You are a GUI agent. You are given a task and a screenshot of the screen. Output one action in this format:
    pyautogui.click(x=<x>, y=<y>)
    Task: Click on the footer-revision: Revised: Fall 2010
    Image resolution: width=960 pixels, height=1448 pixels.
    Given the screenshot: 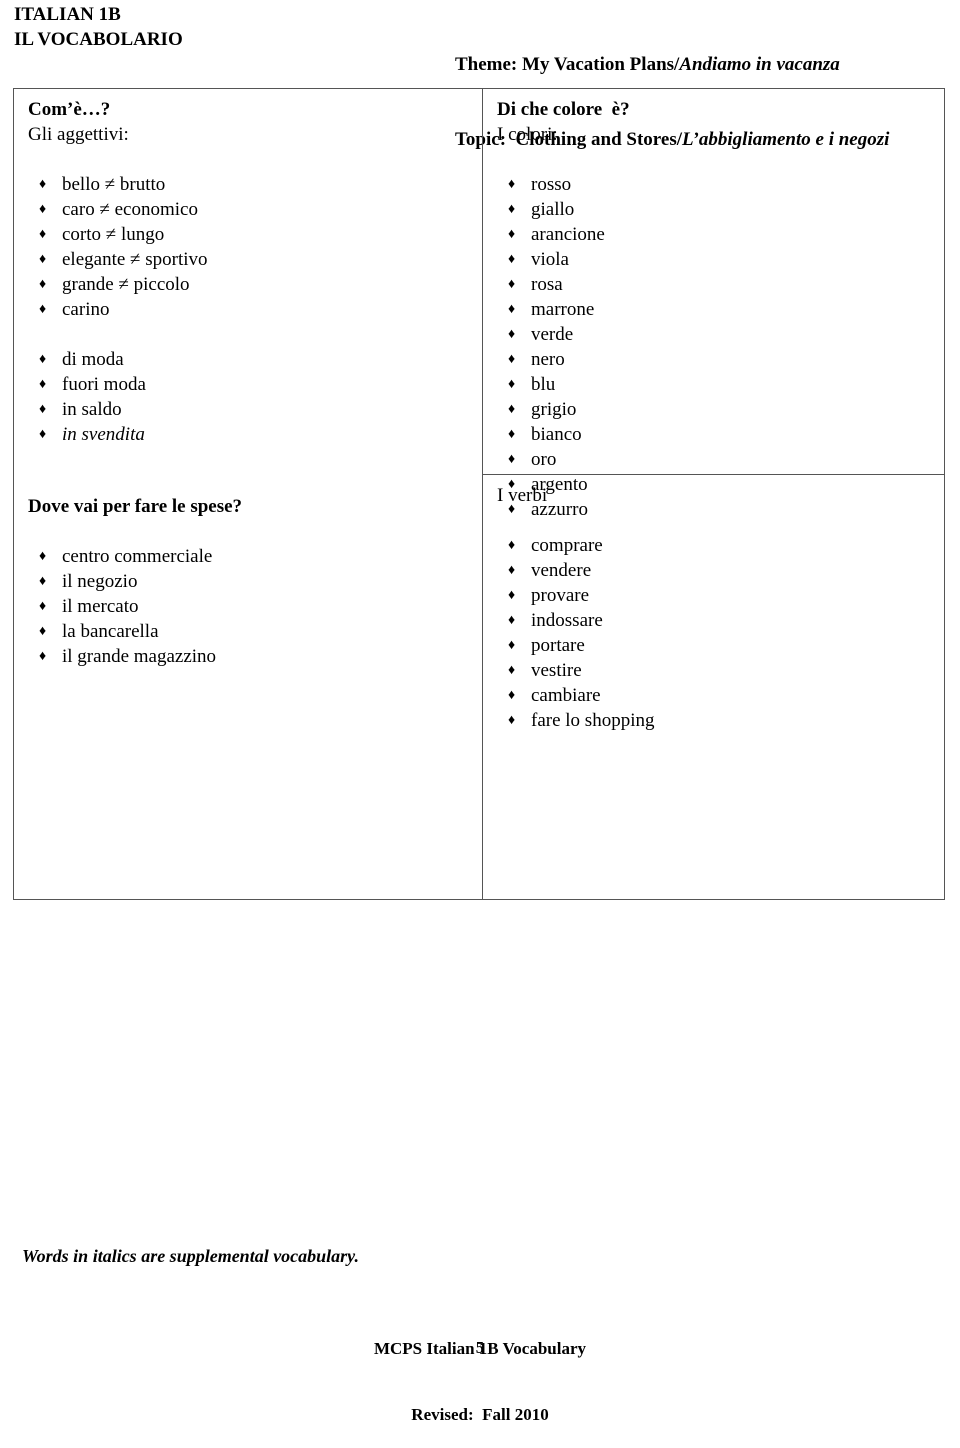 What is the action you would take?
    pyautogui.click(x=480, y=1414)
    